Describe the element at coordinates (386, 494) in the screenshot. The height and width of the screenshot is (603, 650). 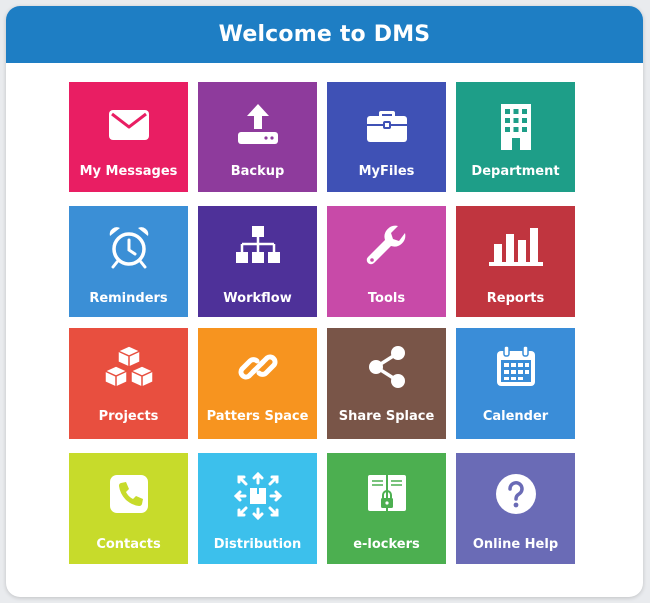
I see `locker-icon` at that location.